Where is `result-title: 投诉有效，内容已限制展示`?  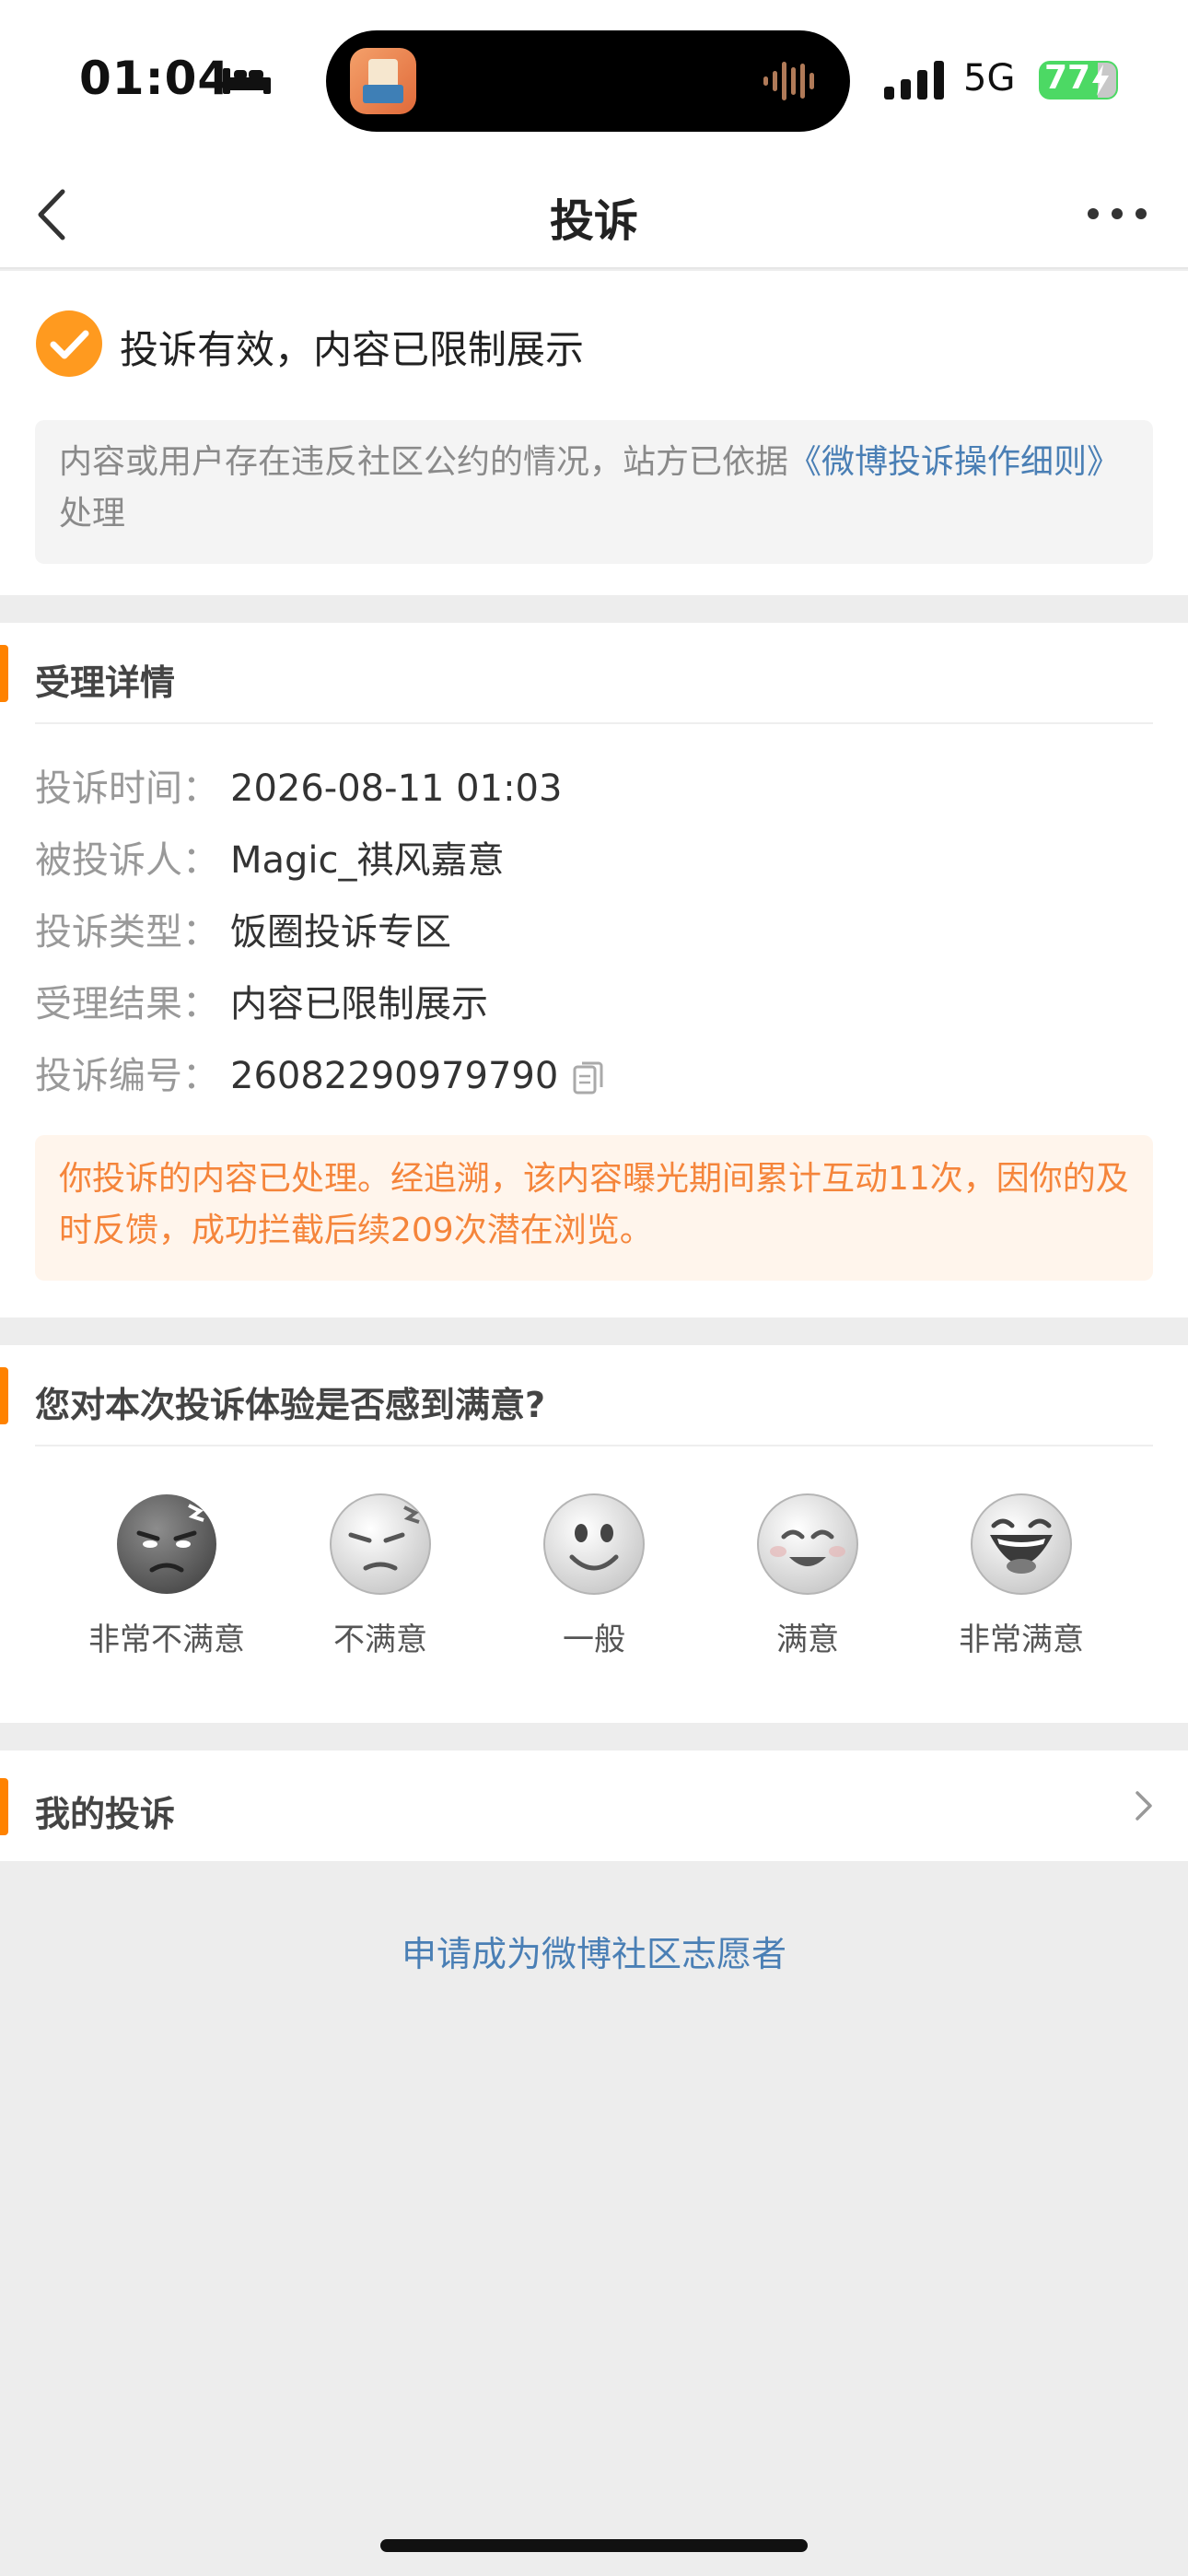
result-title: 投诉有效，内容已限制展示 is located at coordinates (352, 349).